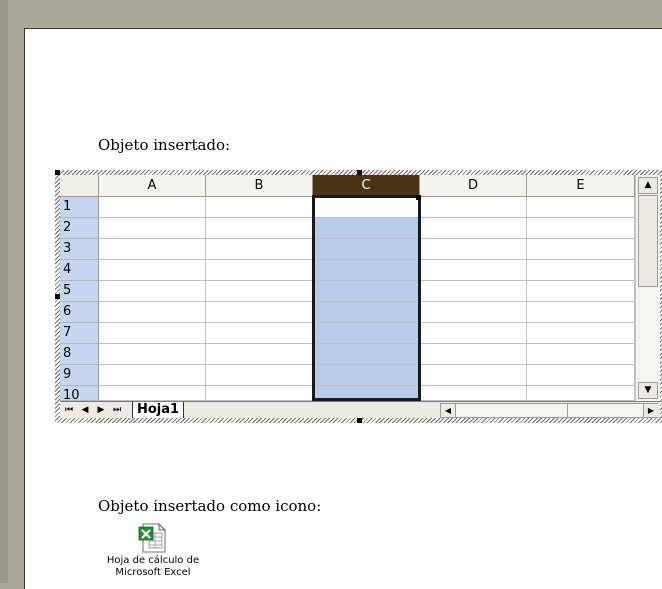 This screenshot has width=662, height=589. What do you see at coordinates (648, 241) in the screenshot?
I see `vertical-scroll-thumb` at bounding box center [648, 241].